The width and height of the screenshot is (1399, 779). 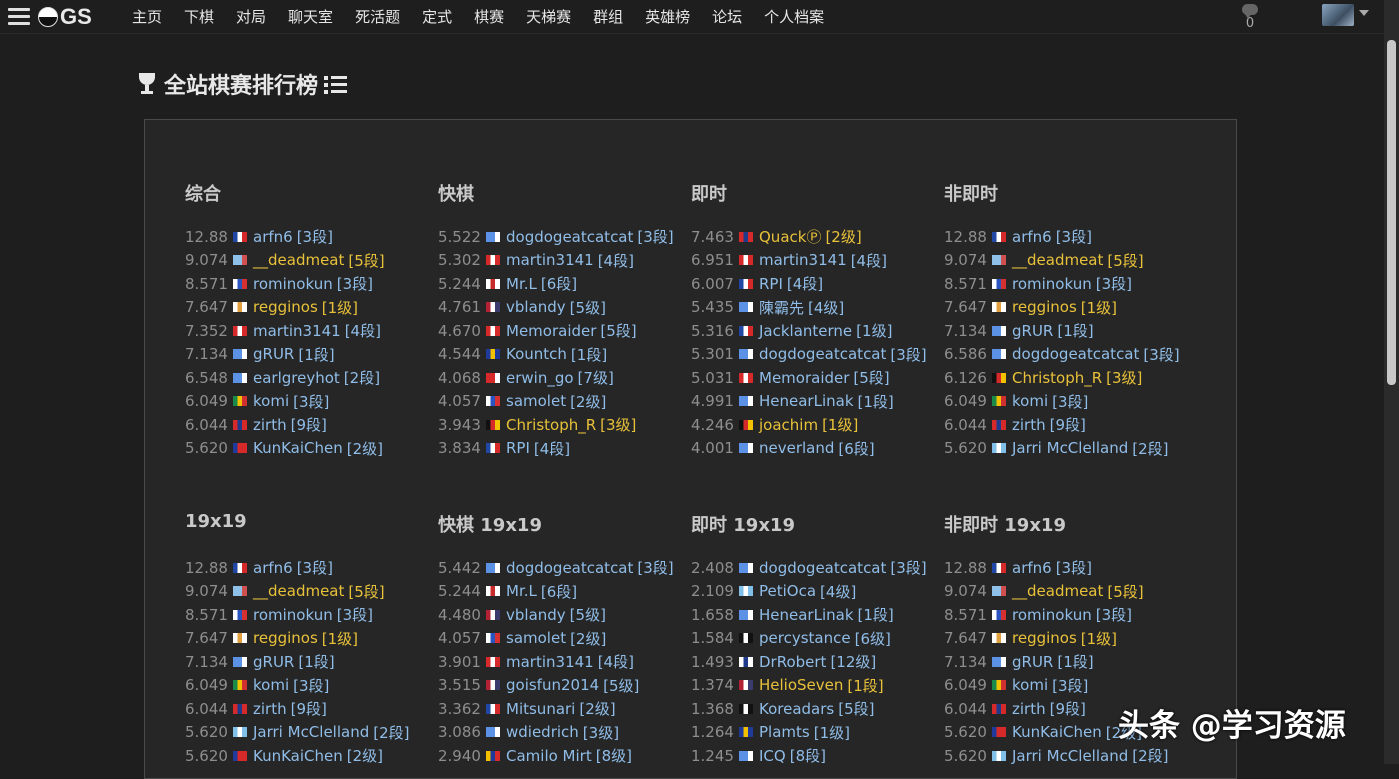 What do you see at coordinates (1364, 13) in the screenshot?
I see `chevron-down-icon` at bounding box center [1364, 13].